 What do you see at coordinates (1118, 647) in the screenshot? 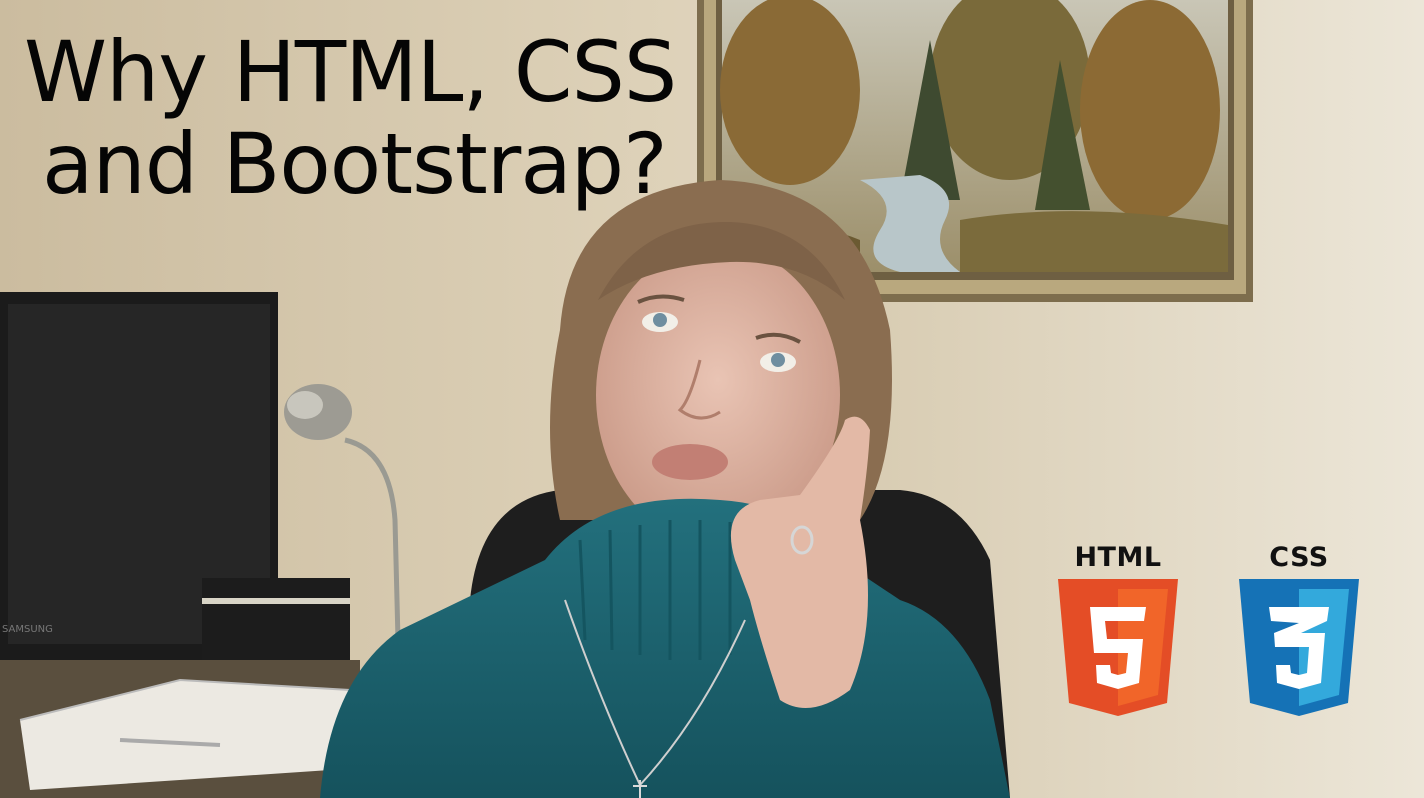
I see `html5-shield-icon` at bounding box center [1118, 647].